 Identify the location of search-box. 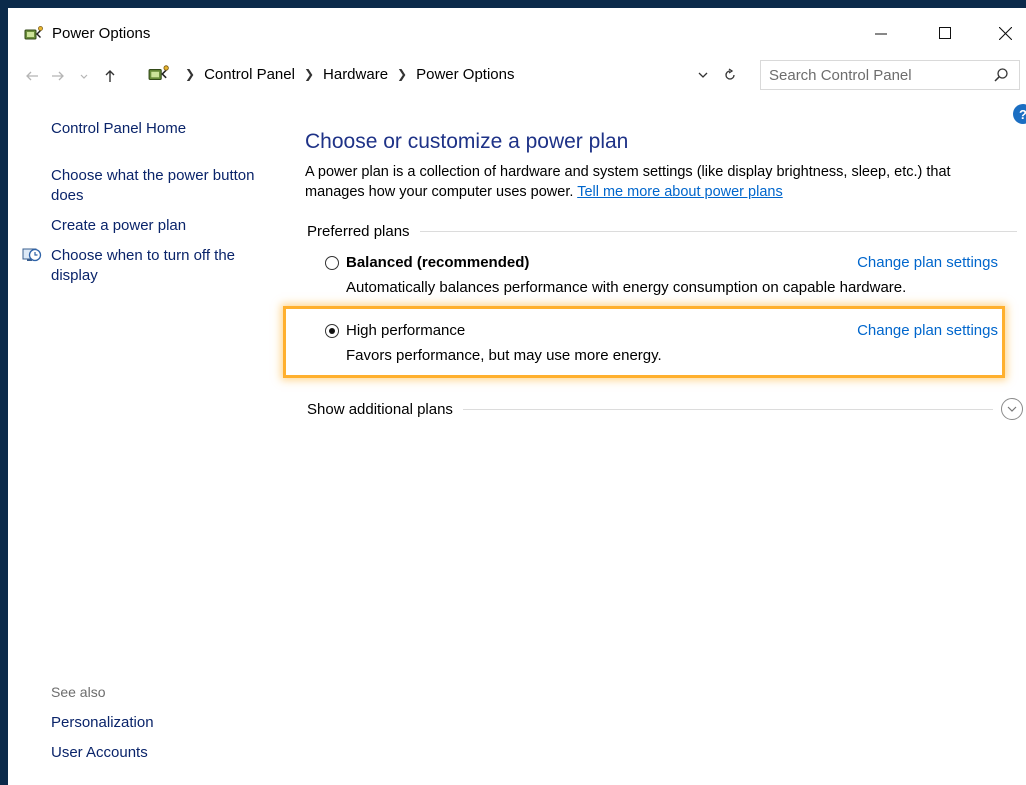
(890, 75).